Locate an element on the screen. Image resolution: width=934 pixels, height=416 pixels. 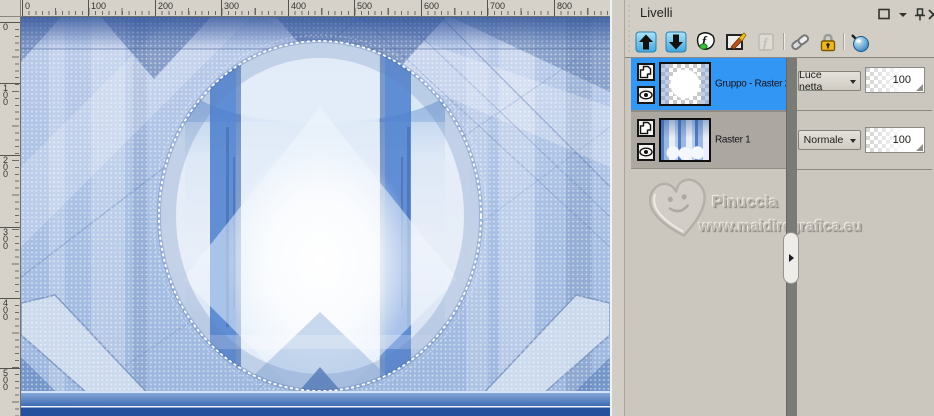
watermark-heart-icon is located at coordinates (677, 208).